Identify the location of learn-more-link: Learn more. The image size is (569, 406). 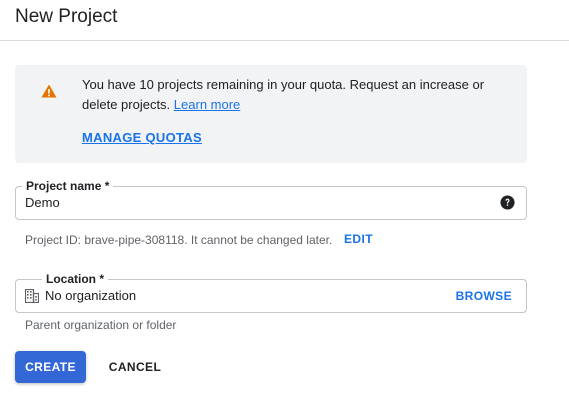
(207, 104).